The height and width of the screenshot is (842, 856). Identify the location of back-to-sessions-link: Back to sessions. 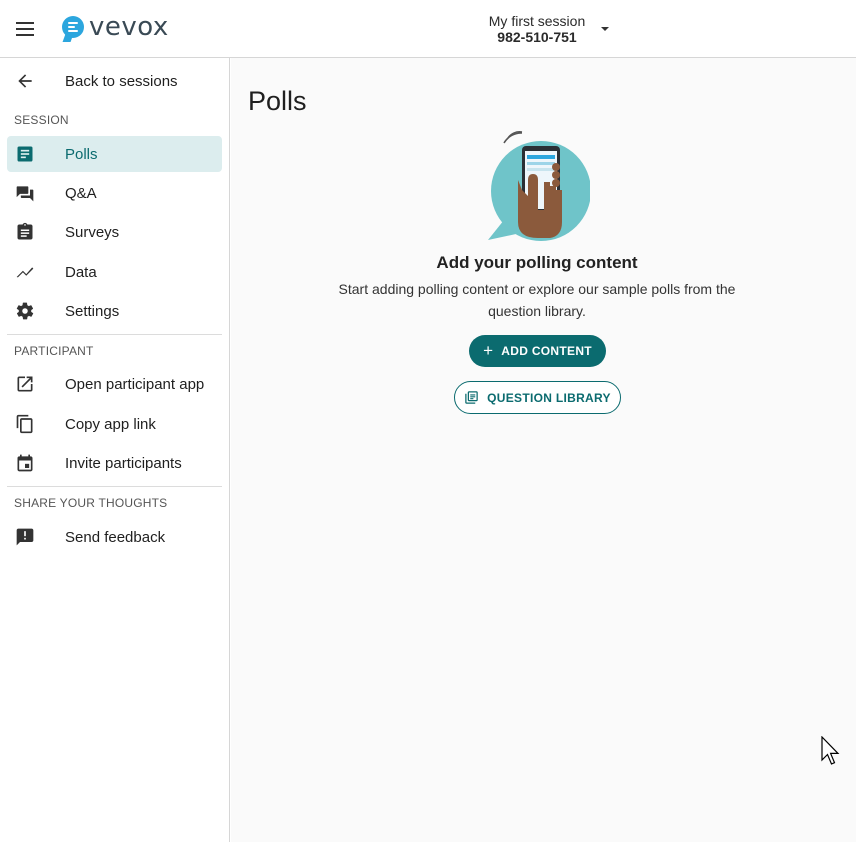
(114, 81).